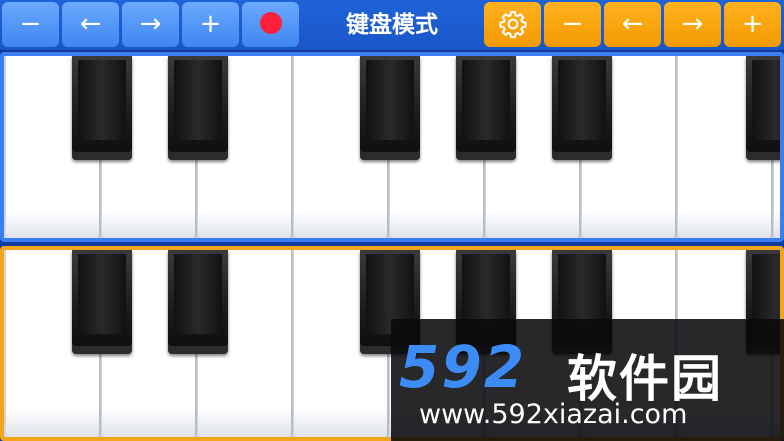 Image resolution: width=784 pixels, height=441 pixels. I want to click on record-dot-icon, so click(270, 22).